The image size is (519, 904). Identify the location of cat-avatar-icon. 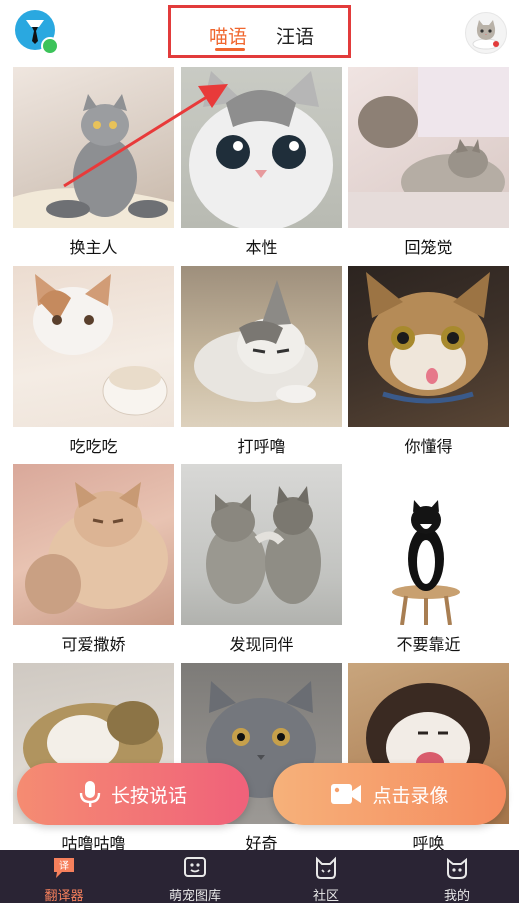
(486, 35).